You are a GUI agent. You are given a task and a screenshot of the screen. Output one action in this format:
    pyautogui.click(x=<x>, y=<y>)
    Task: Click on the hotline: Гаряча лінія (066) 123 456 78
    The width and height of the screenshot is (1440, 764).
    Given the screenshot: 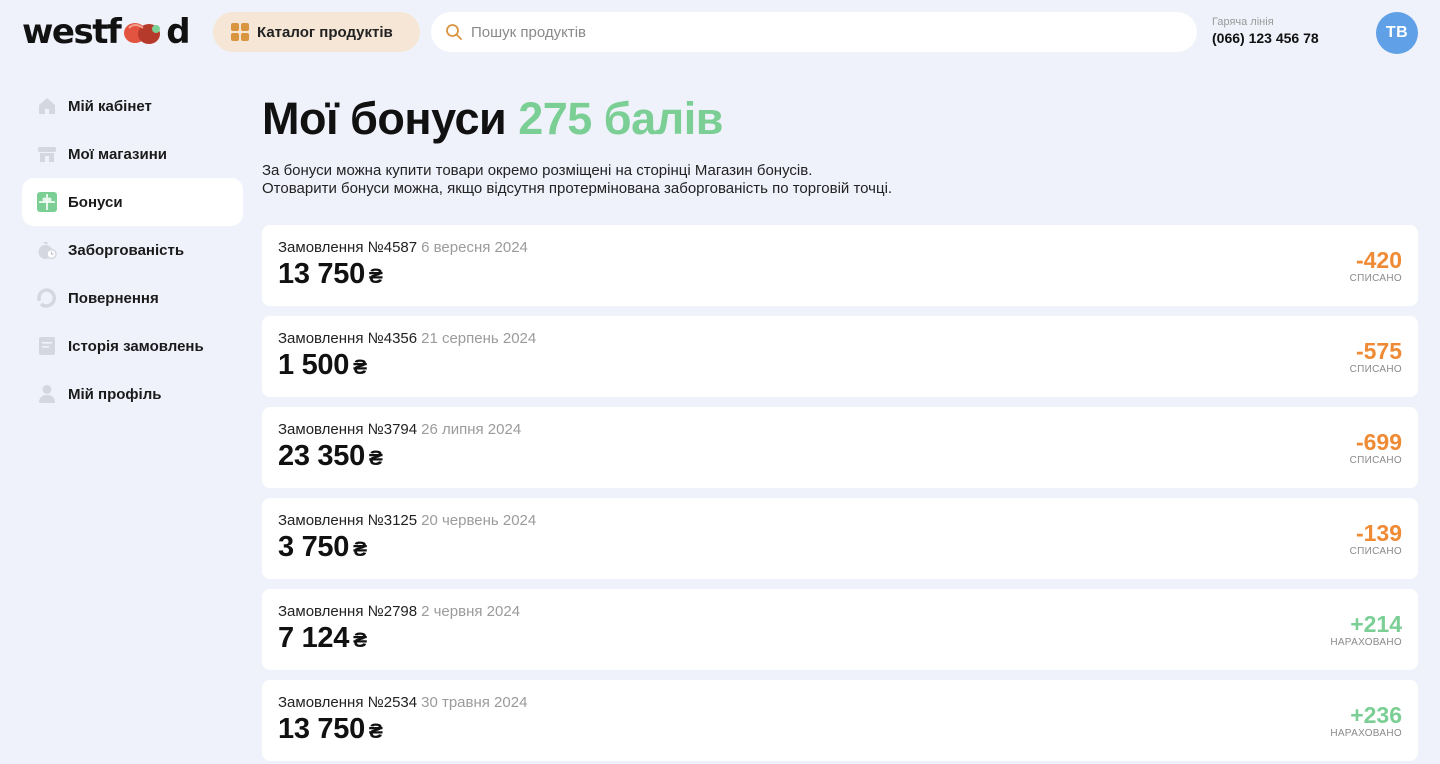 What is the action you would take?
    pyautogui.click(x=1282, y=31)
    